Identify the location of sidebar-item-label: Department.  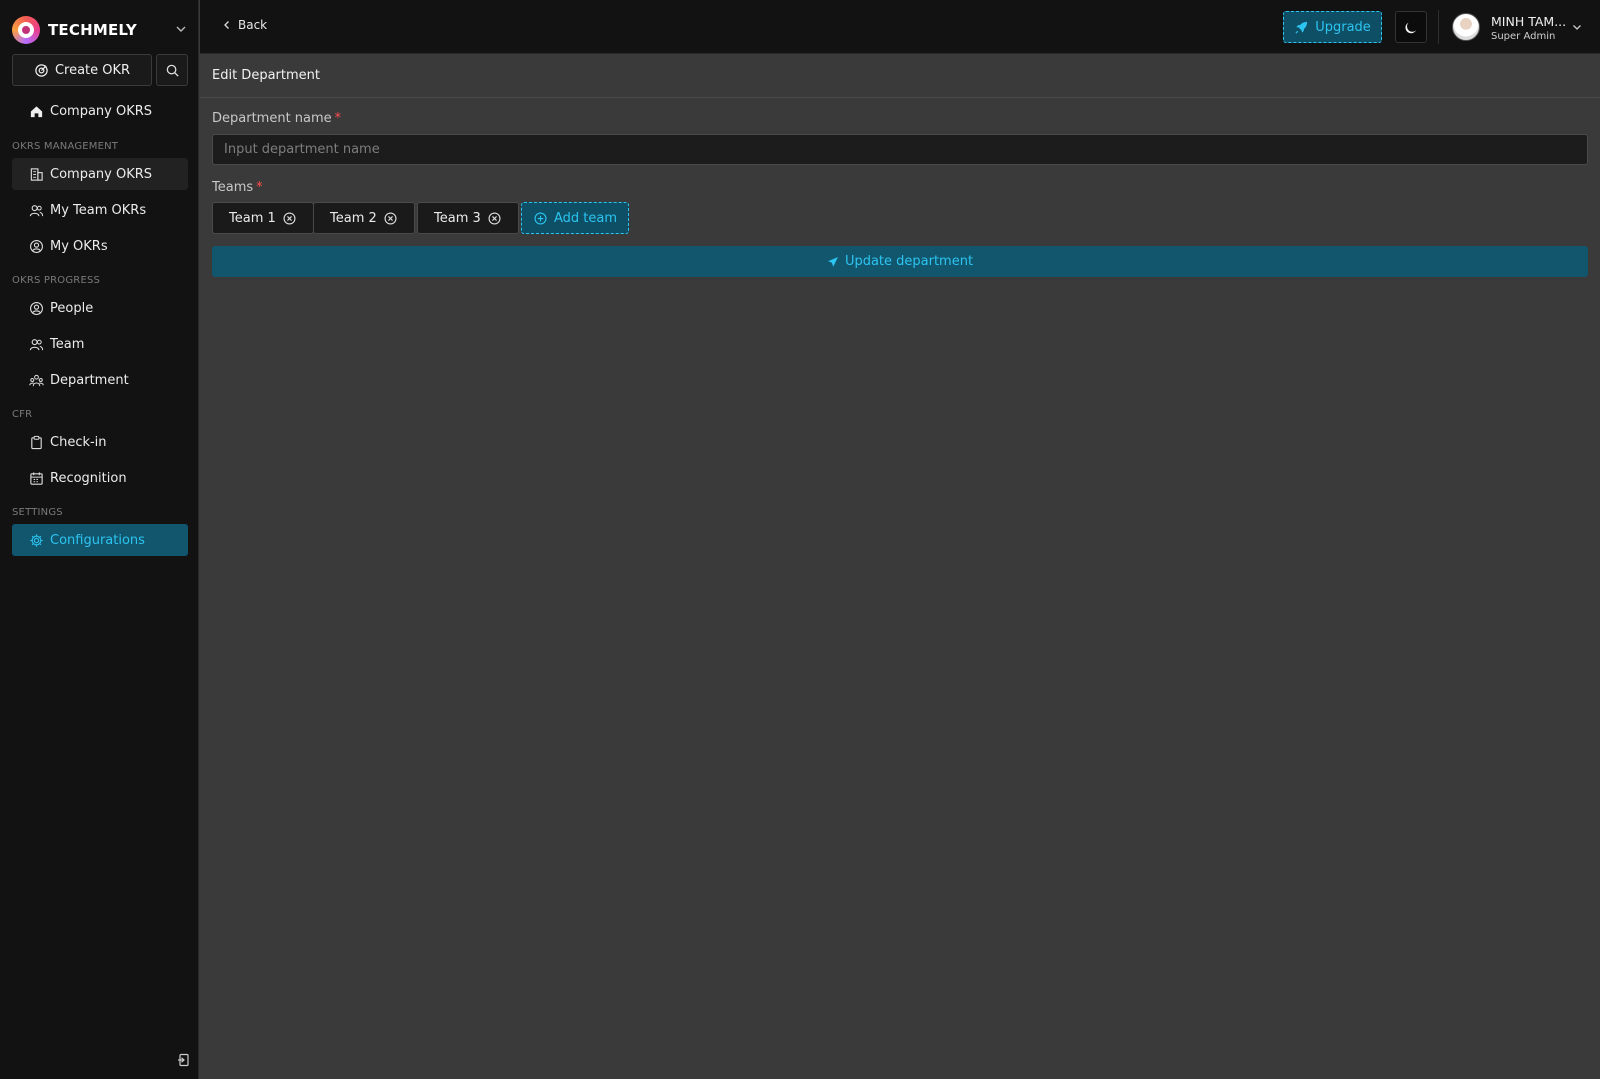
(89, 380).